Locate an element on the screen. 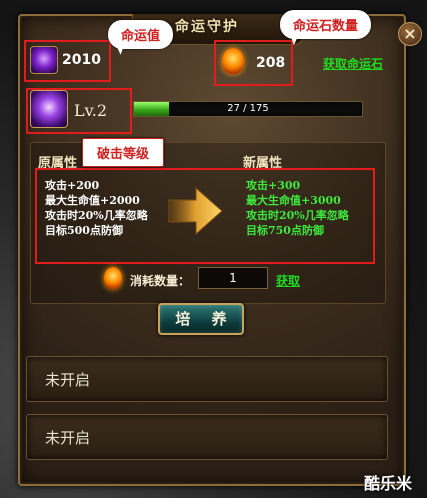  luck-value-callout: 命运值 is located at coordinates (141, 34).